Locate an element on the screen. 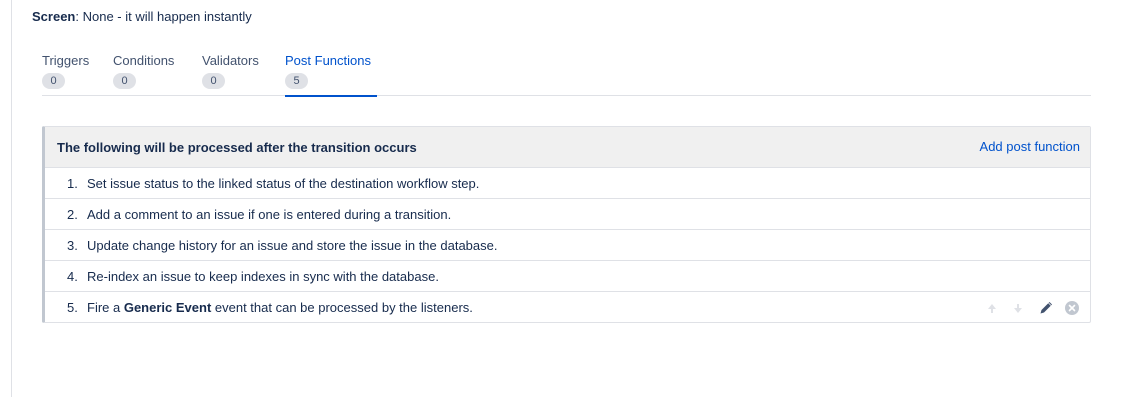 The width and height of the screenshot is (1122, 397). row-number: 3. is located at coordinates (72, 245).